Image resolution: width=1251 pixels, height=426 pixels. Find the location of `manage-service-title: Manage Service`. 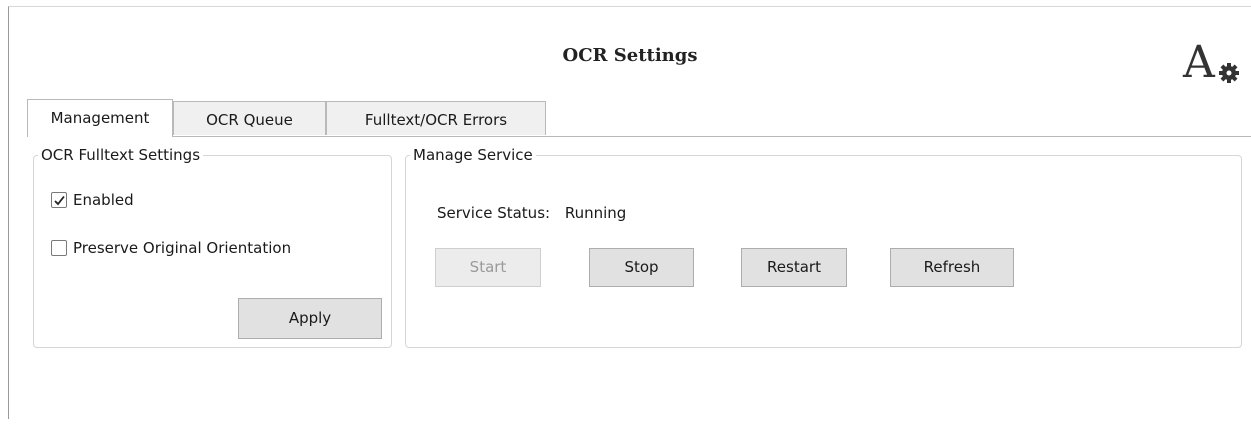

manage-service-title: Manage Service is located at coordinates (473, 155).